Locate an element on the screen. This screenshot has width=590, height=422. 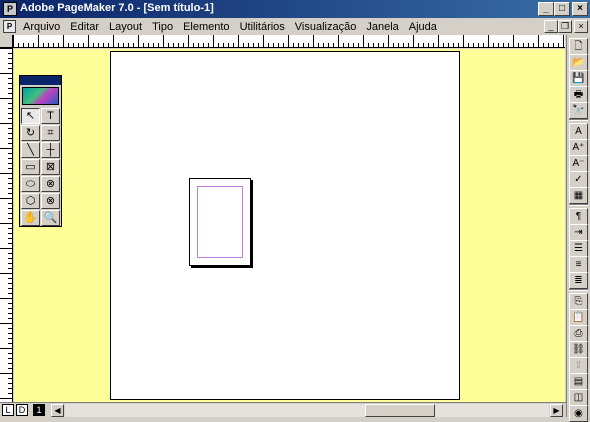
hand-tool-icon: ✋ is located at coordinates (30, 218).